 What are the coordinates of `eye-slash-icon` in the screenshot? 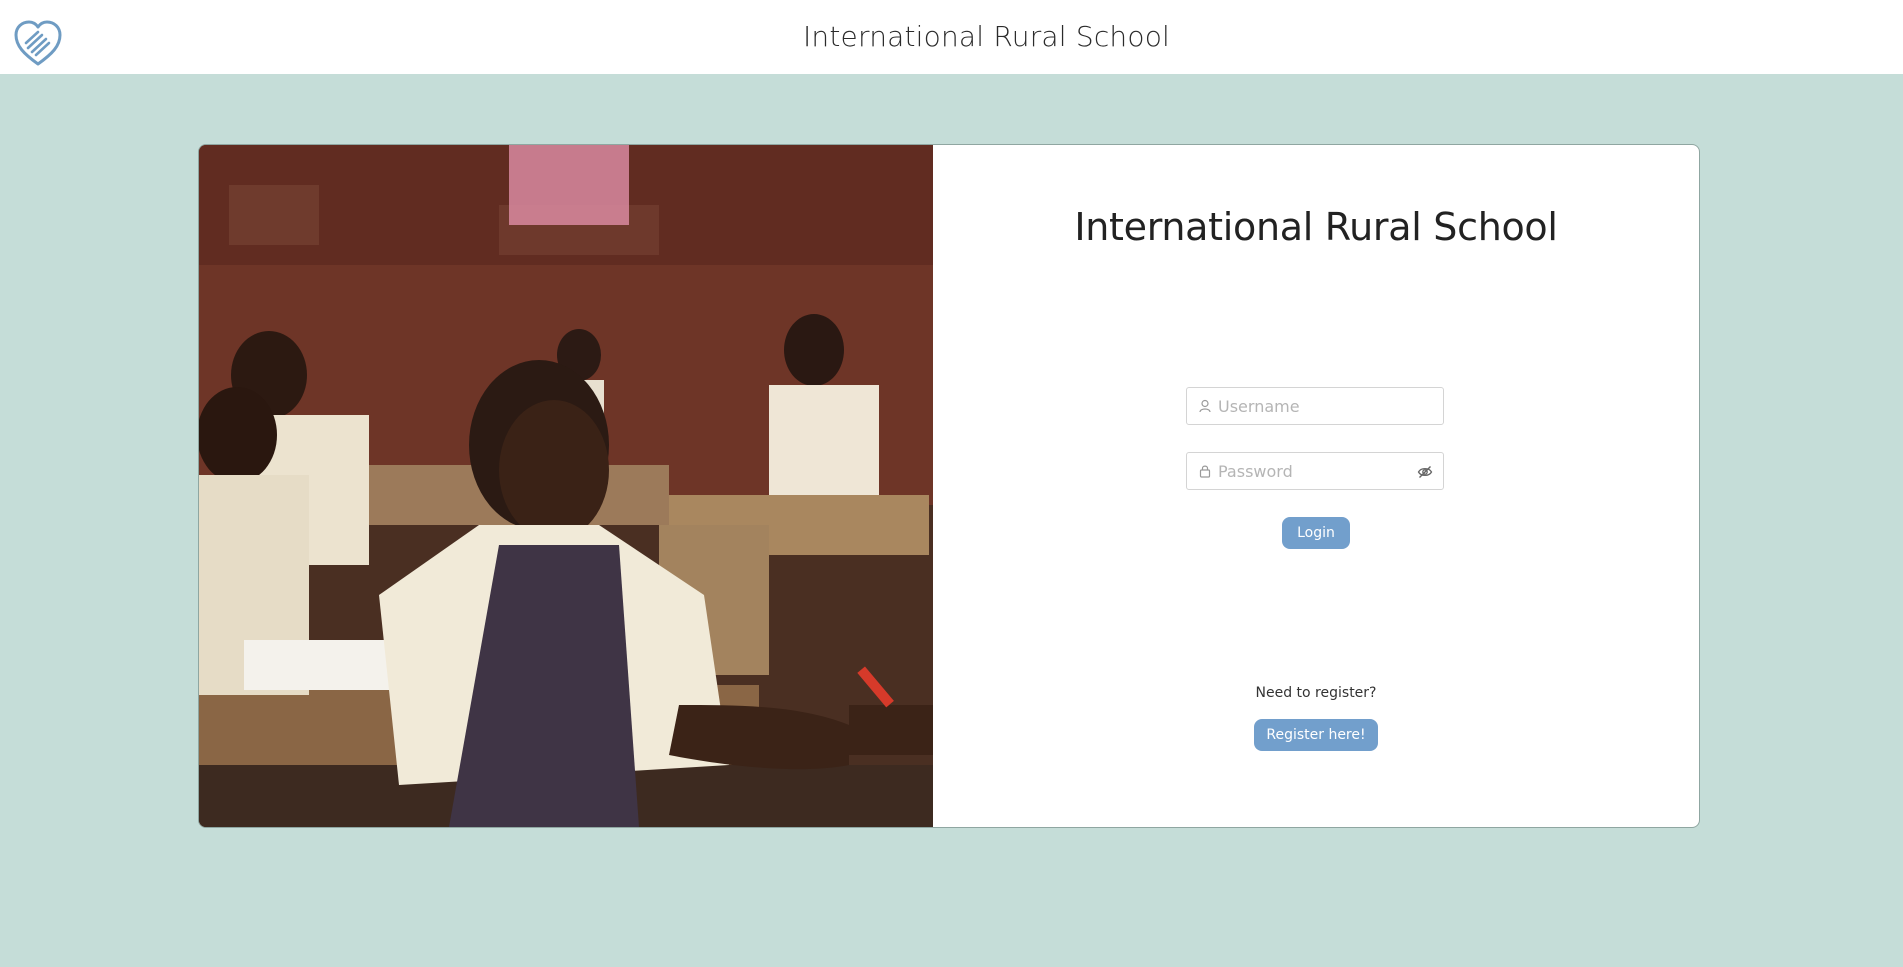 It's located at (1425, 472).